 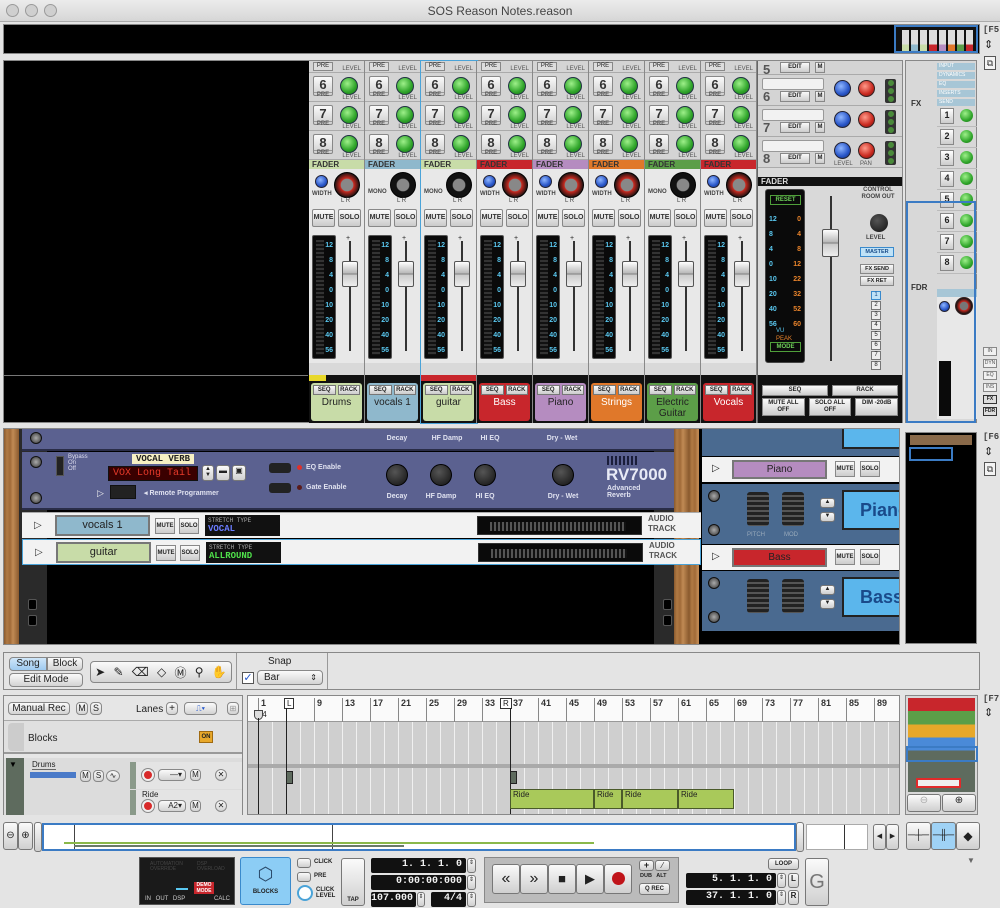 I want to click on fx-edit-button: EDIT, so click(x=795, y=158).